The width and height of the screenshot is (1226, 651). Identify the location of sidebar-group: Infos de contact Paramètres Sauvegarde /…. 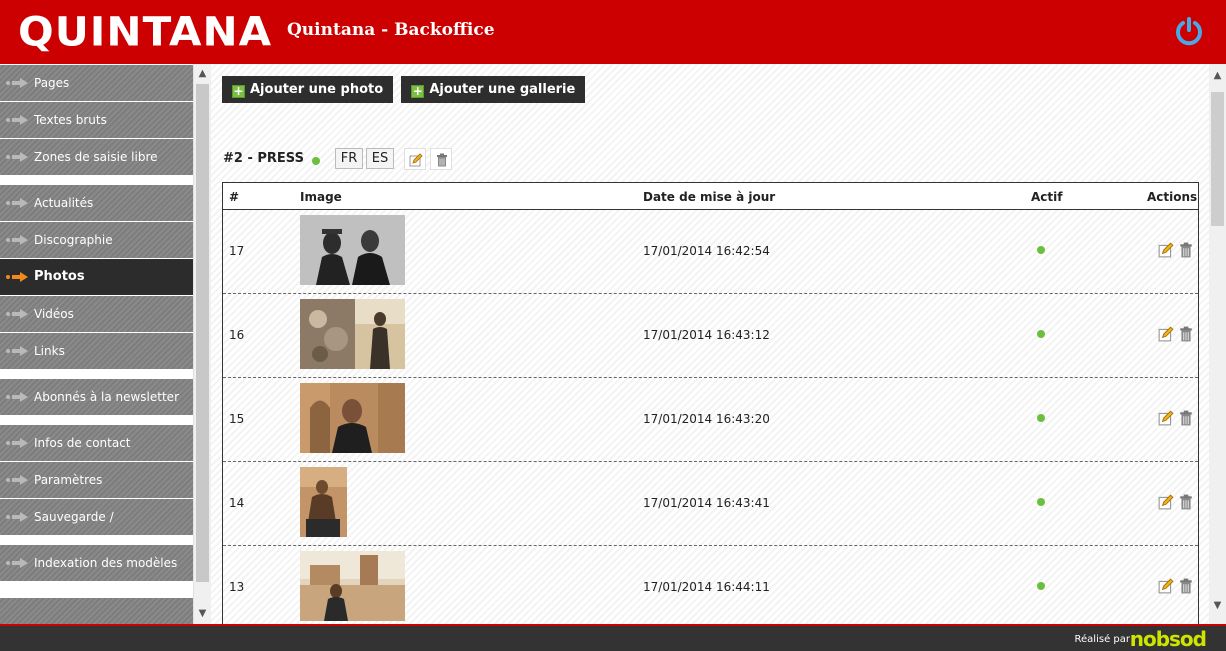
(96, 492).